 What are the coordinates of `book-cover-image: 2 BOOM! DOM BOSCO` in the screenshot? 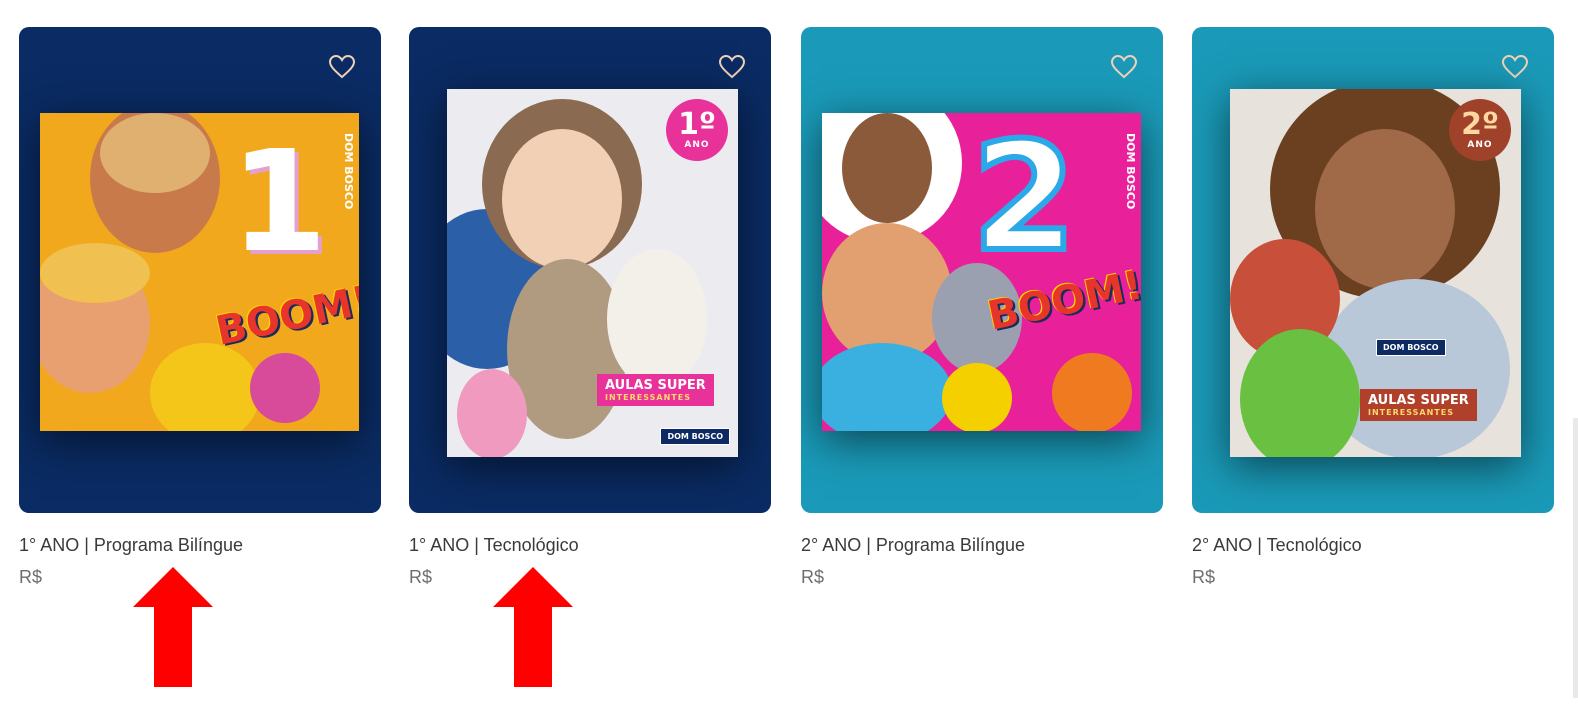 It's located at (981, 272).